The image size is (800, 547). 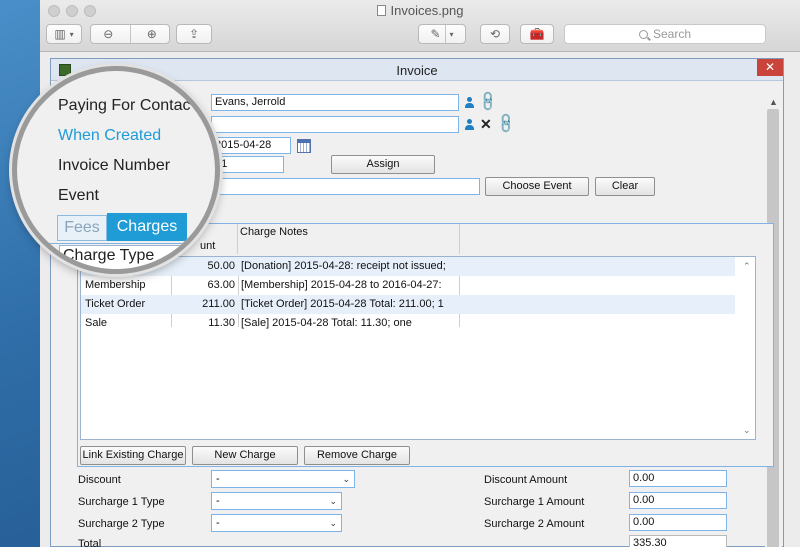 What do you see at coordinates (537, 186) in the screenshot?
I see `choose-event-button: Choose Event` at bounding box center [537, 186].